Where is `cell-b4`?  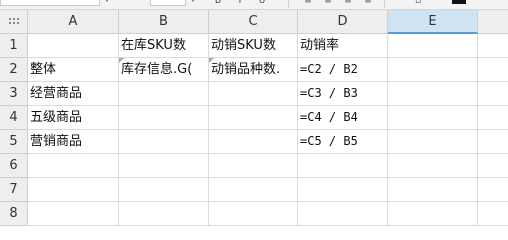 cell-b4 is located at coordinates (164, 118).